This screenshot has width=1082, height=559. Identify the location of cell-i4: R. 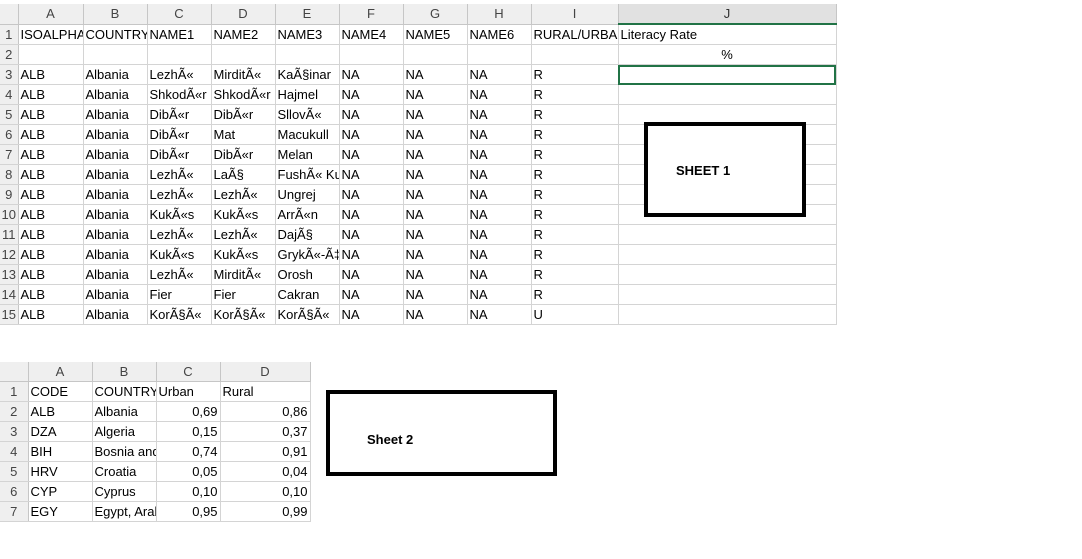
(575, 94).